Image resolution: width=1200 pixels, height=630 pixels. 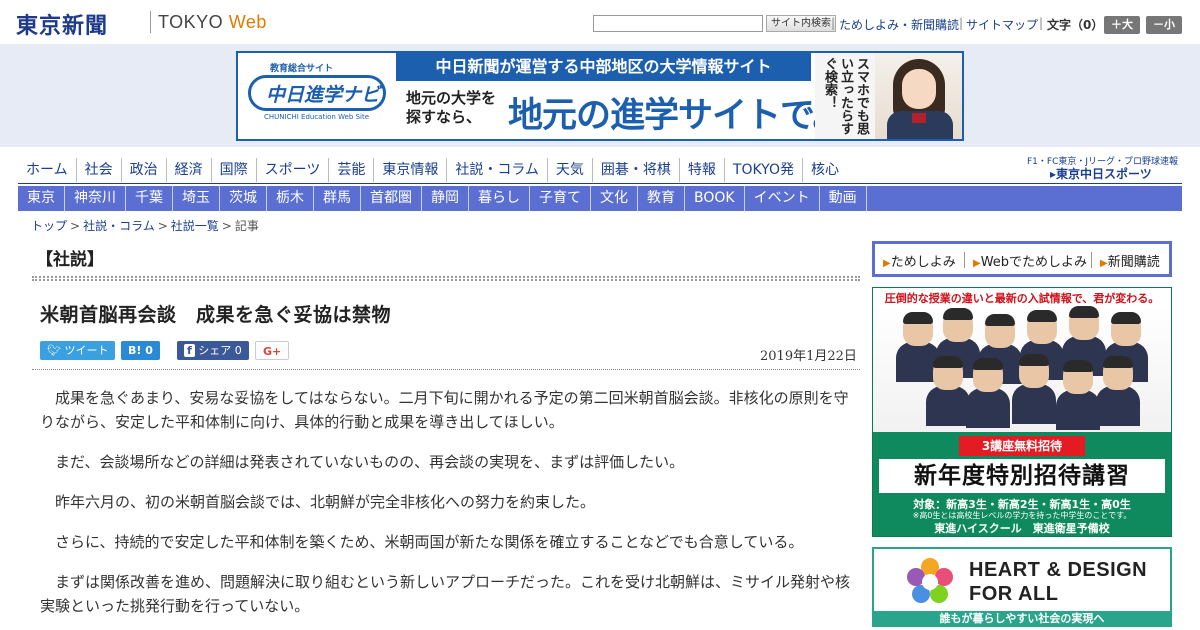 What do you see at coordinates (391, 198) in the screenshot?
I see `subnav-item: 首都圏` at bounding box center [391, 198].